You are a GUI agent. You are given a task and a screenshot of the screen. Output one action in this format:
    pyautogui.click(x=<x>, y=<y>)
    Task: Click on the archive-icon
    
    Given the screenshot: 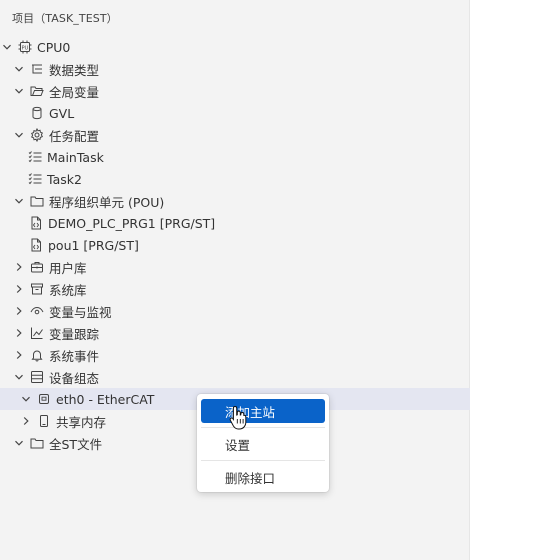 What is the action you would take?
    pyautogui.click(x=37, y=289)
    